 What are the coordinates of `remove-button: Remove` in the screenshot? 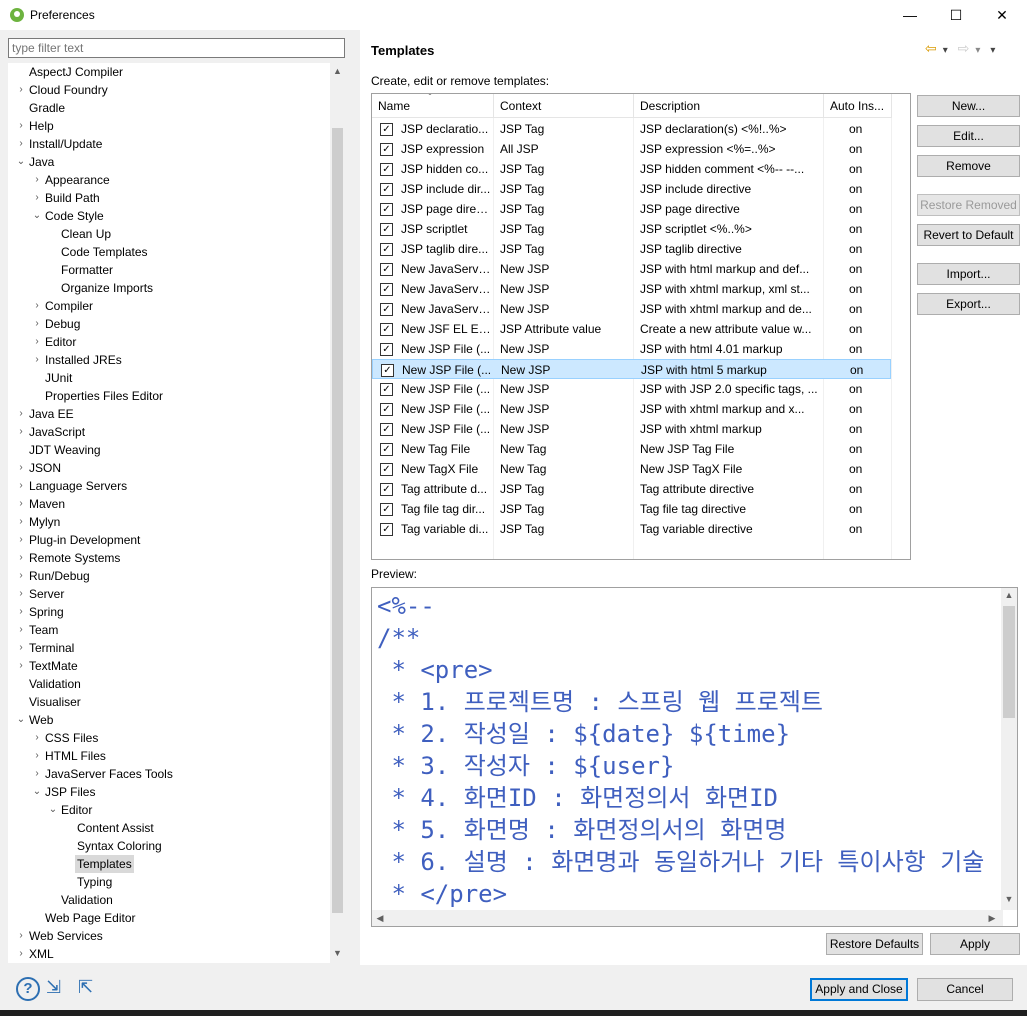 It's located at (968, 166).